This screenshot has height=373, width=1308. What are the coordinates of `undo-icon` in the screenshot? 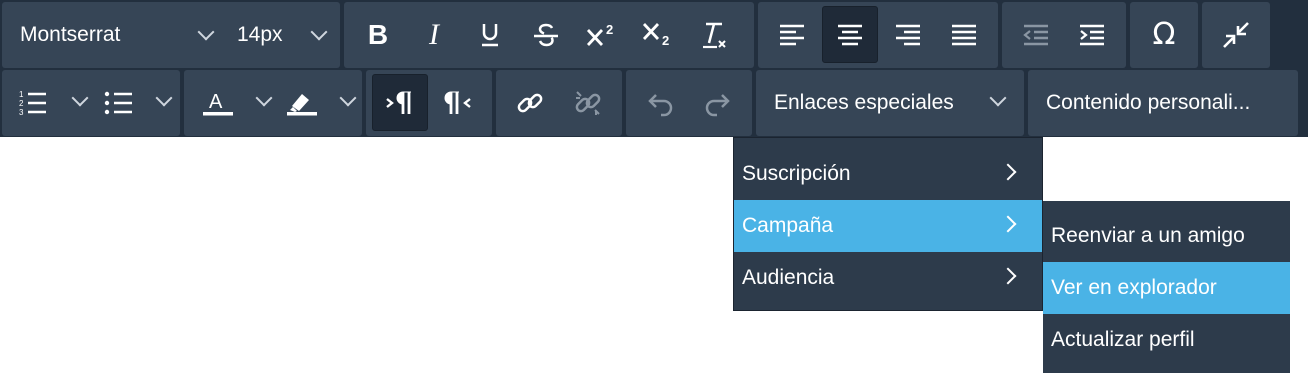 It's located at (660, 104).